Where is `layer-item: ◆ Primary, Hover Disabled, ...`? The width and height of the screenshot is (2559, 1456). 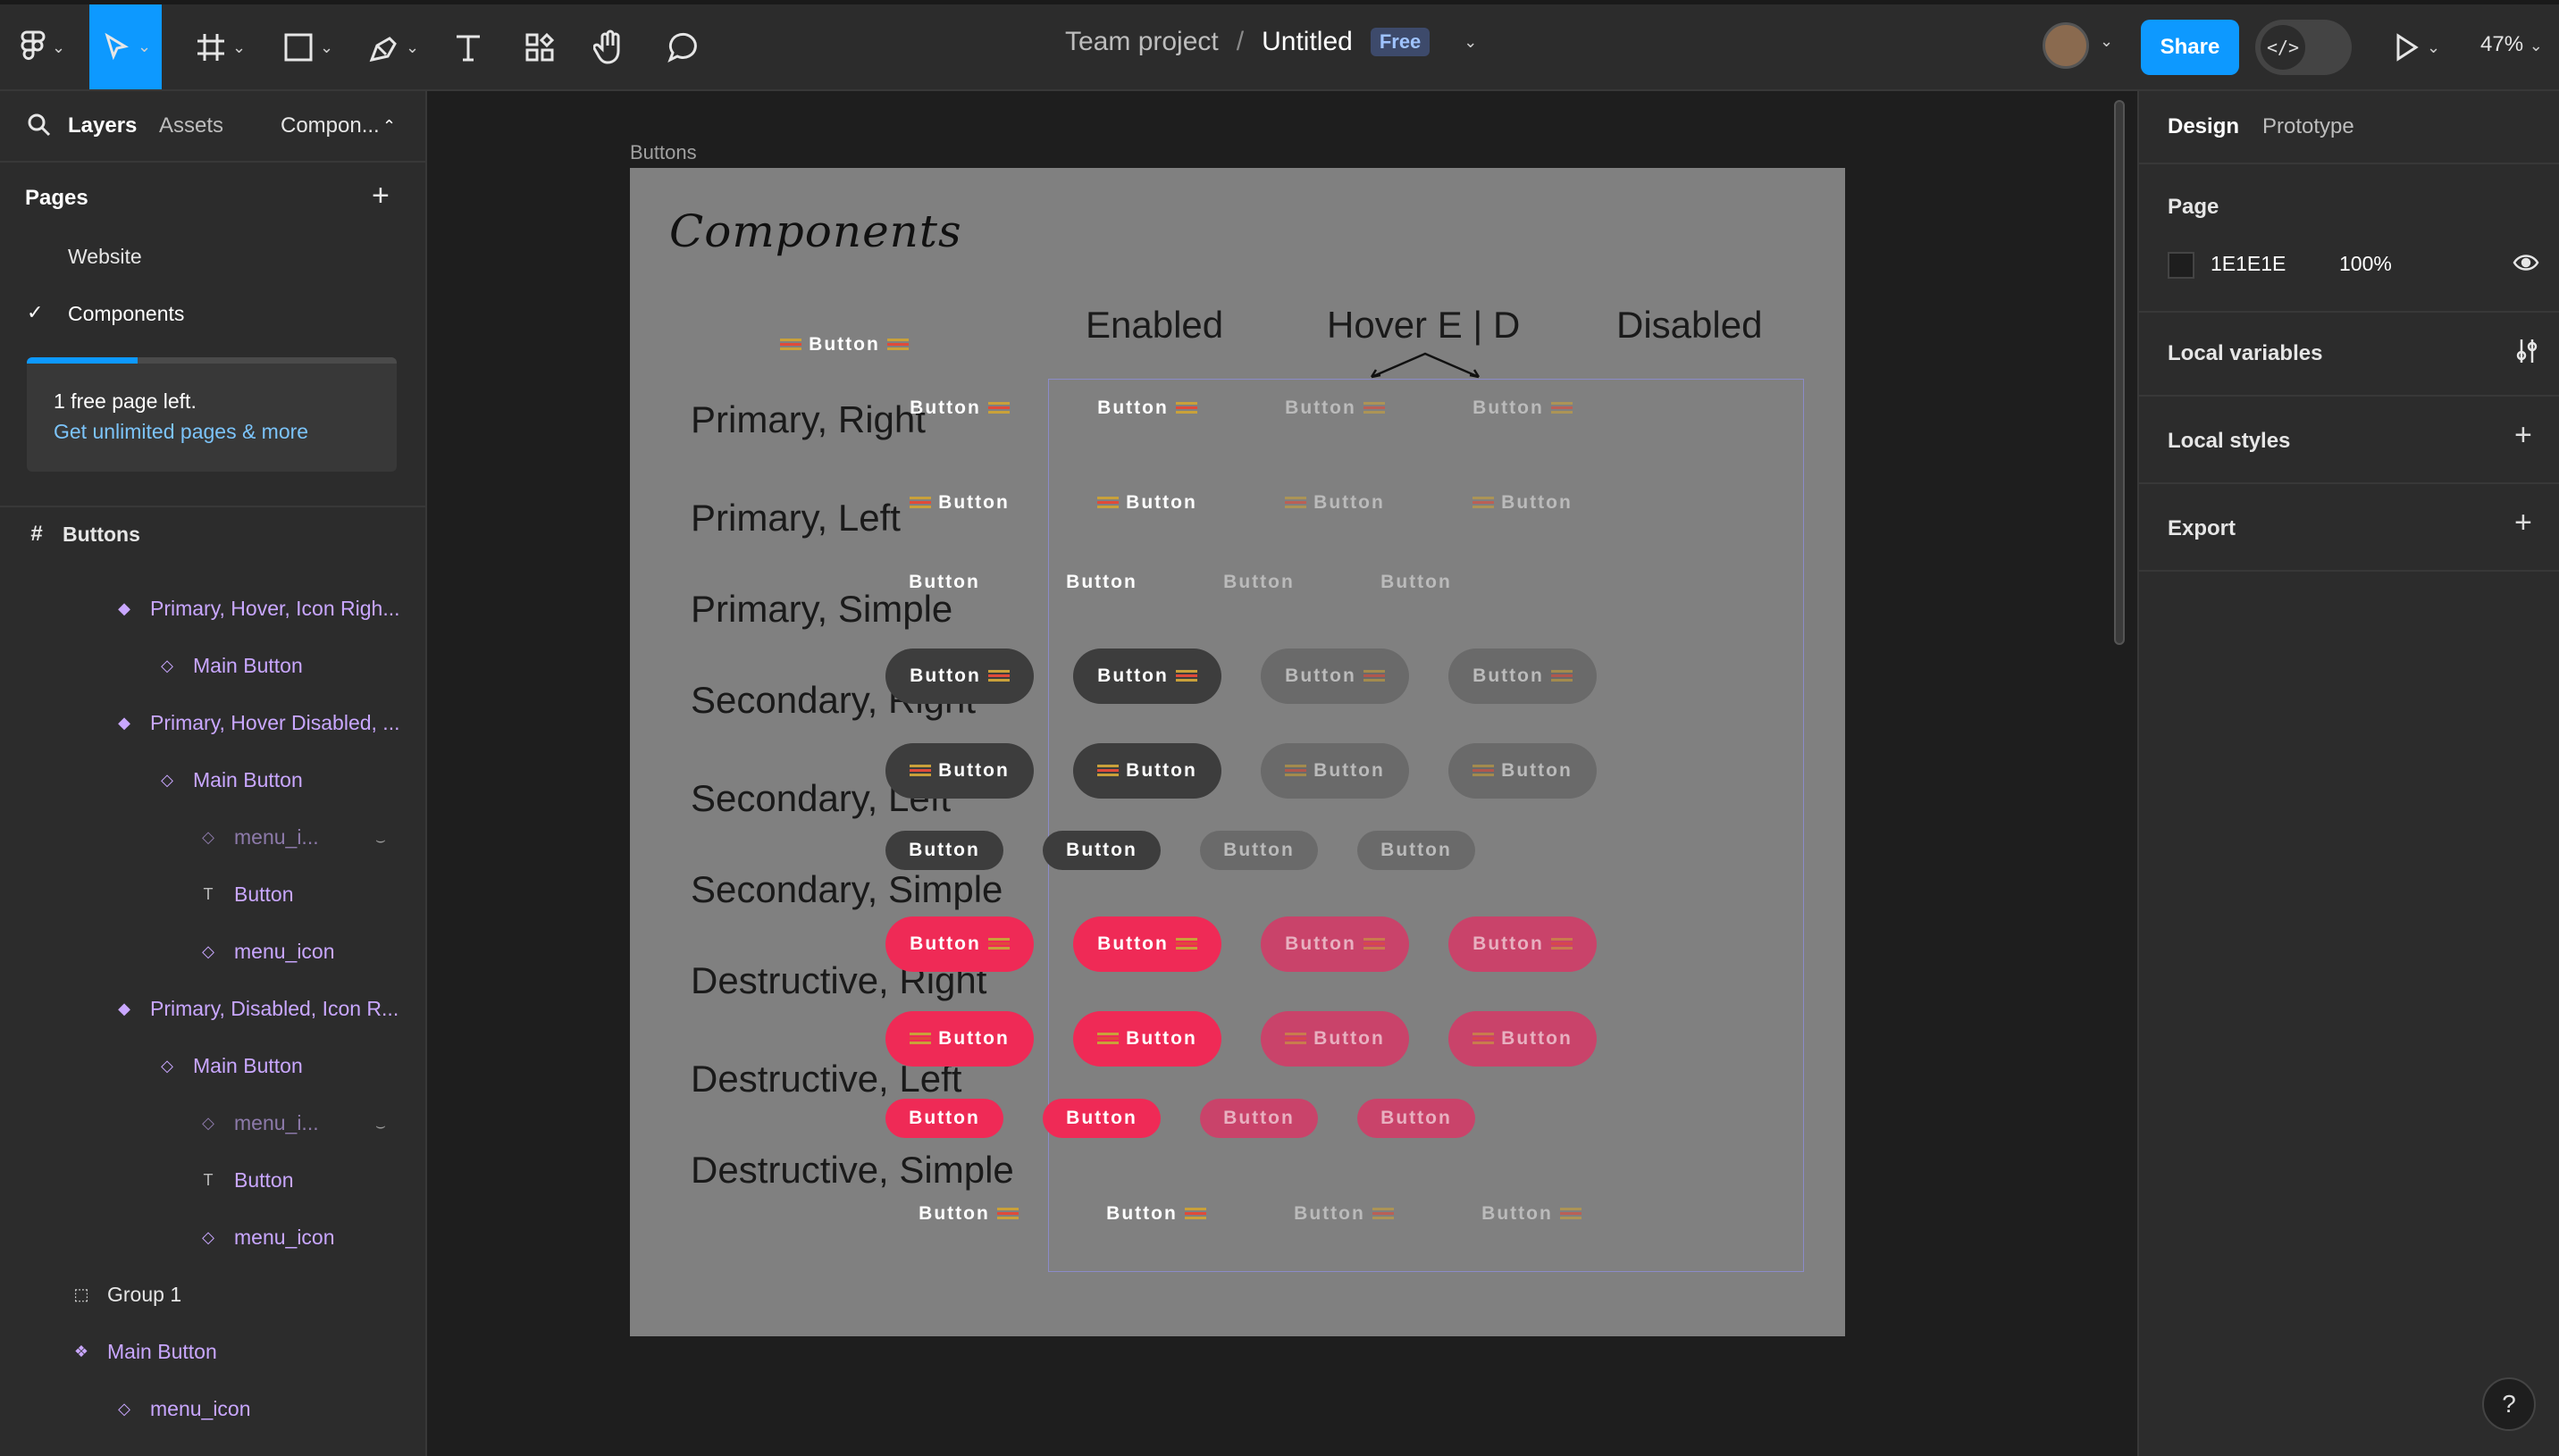 layer-item: ◆ Primary, Hover Disabled, ... is located at coordinates (257, 723).